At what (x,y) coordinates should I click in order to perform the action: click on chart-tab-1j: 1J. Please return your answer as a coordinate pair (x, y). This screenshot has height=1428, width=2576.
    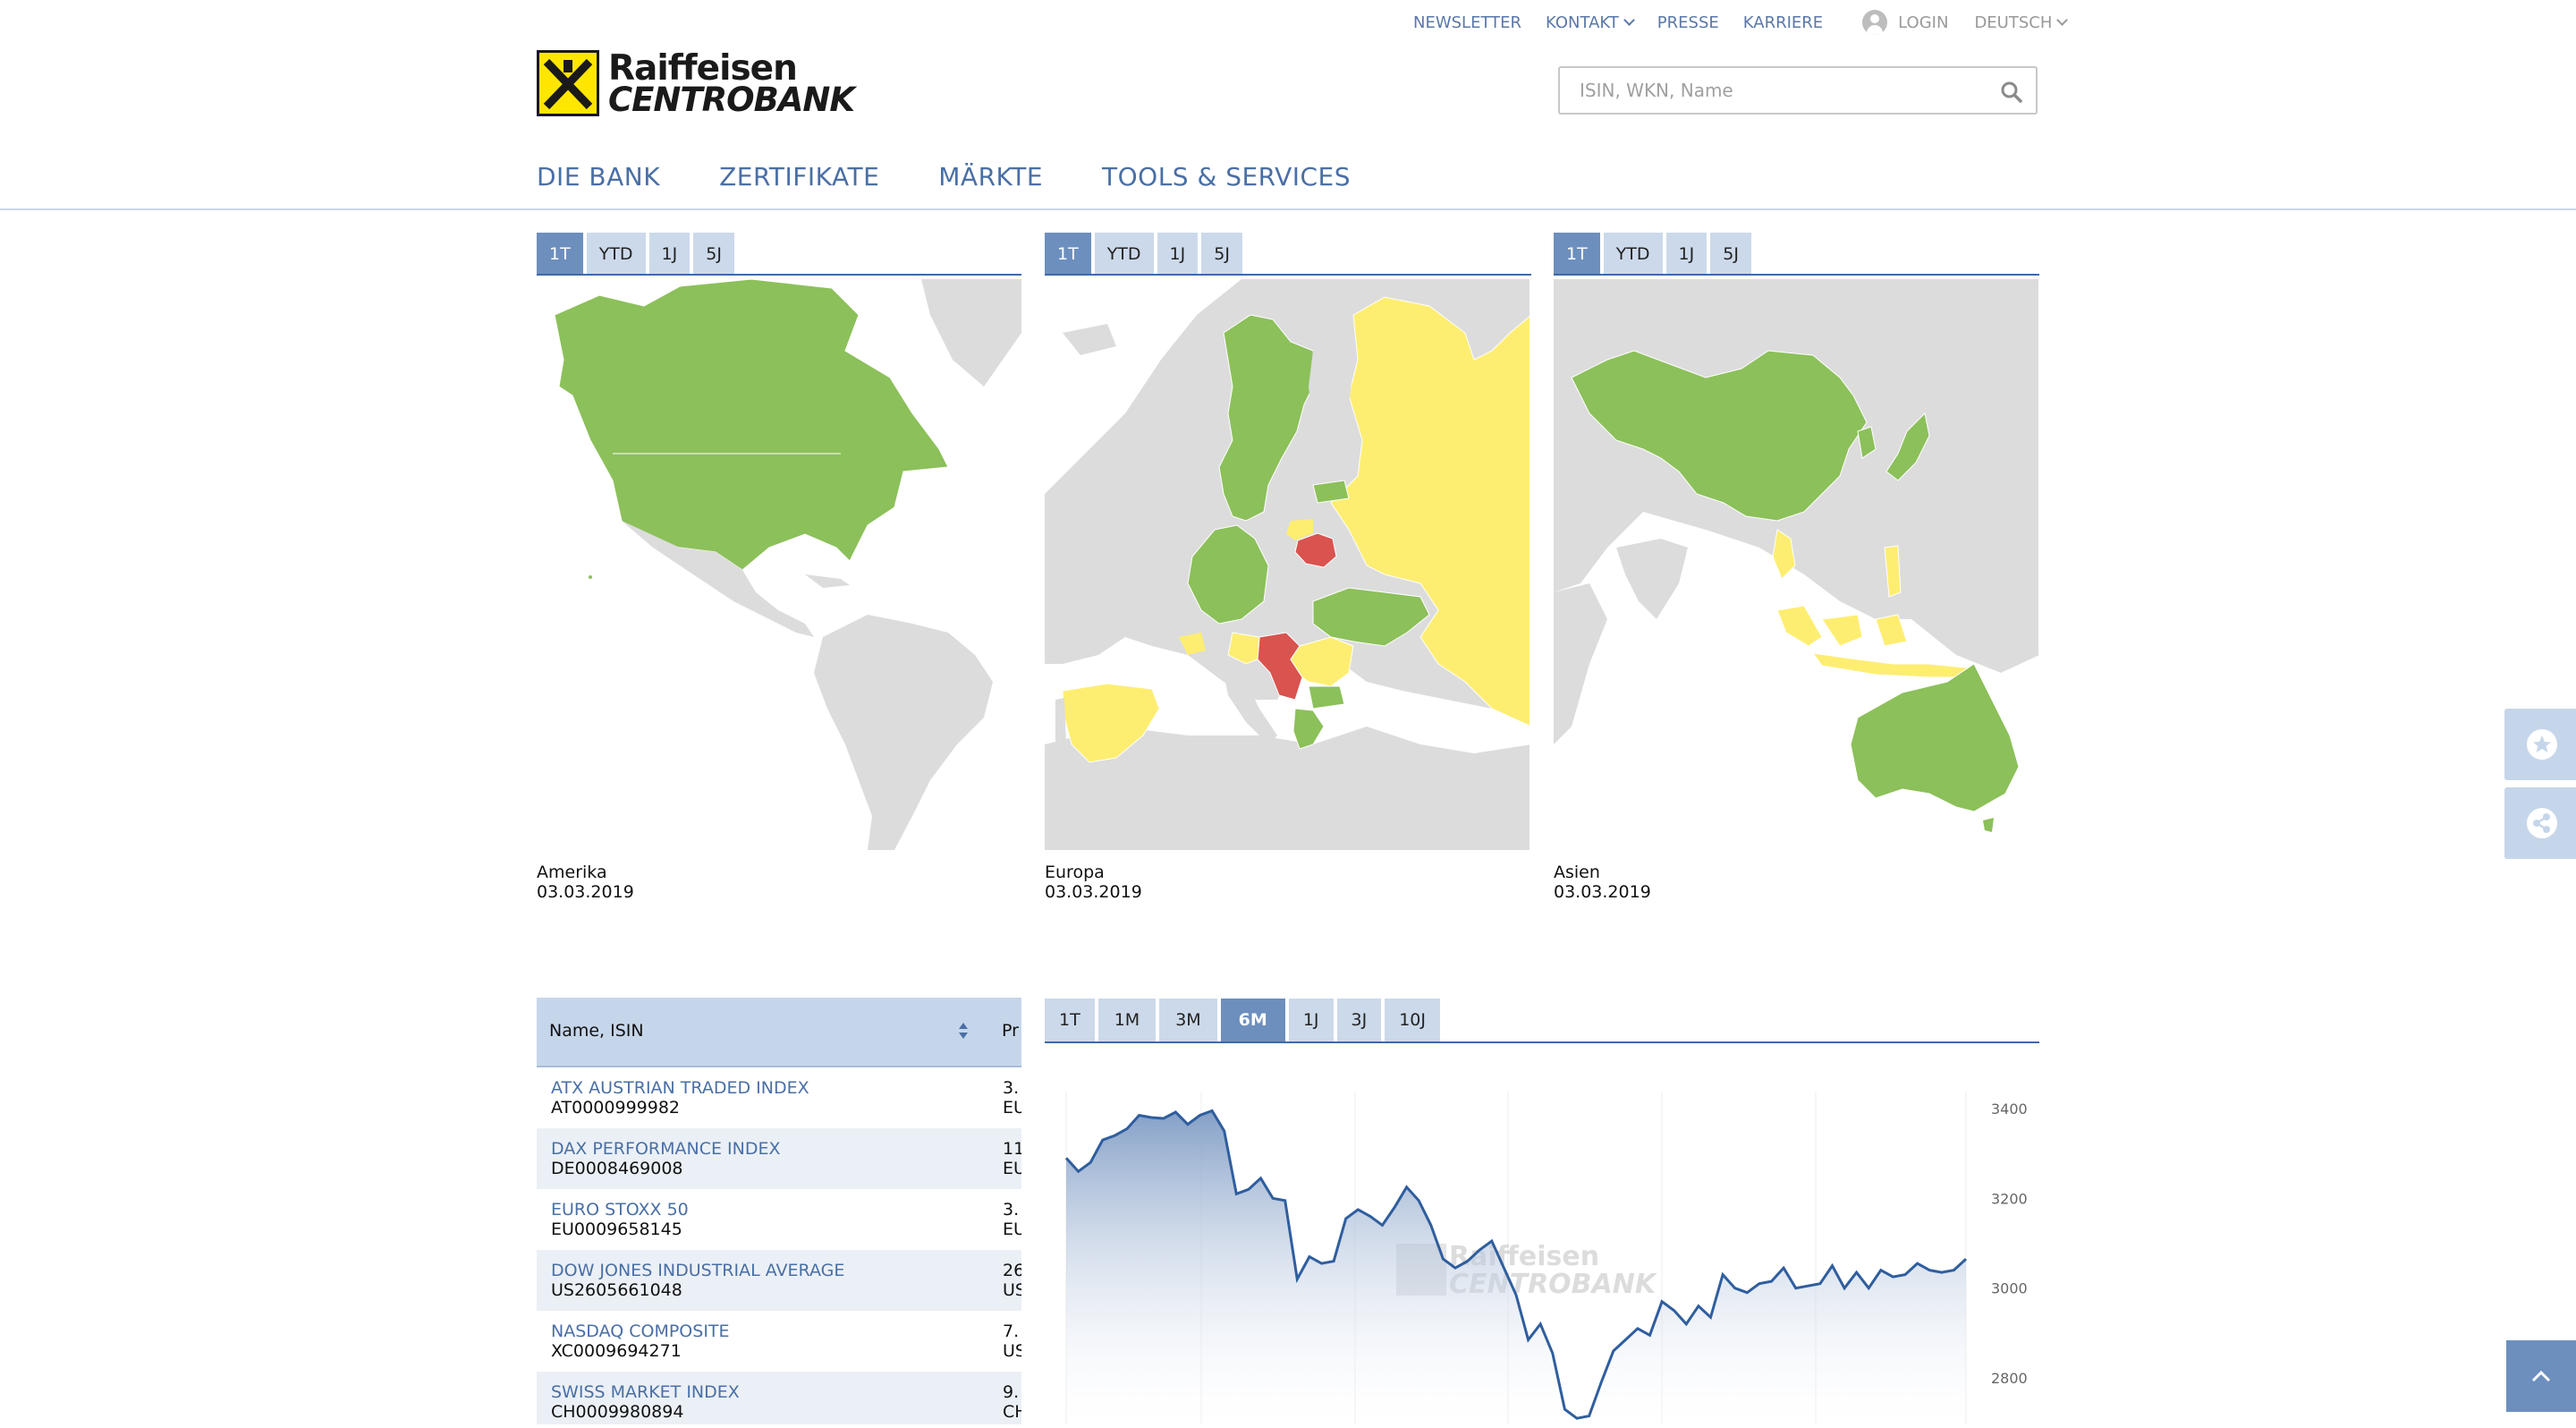
    Looking at the image, I should click on (1311, 1020).